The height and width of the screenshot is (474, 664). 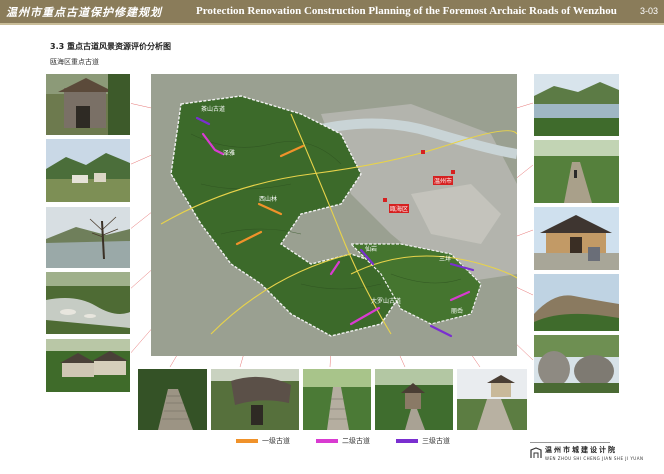 I want to click on photo-tree-by-lake, so click(x=88, y=237).